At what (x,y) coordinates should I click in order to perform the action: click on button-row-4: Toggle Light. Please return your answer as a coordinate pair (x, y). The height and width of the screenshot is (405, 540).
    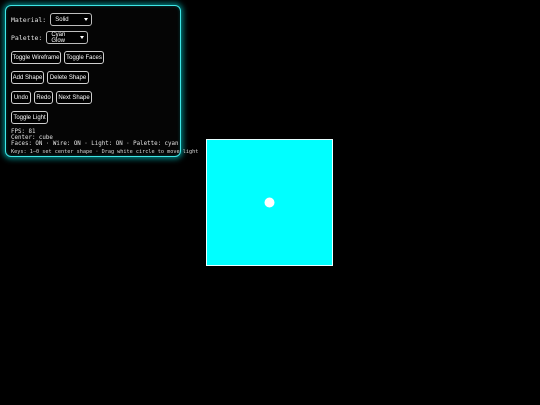
    Looking at the image, I should click on (31, 117).